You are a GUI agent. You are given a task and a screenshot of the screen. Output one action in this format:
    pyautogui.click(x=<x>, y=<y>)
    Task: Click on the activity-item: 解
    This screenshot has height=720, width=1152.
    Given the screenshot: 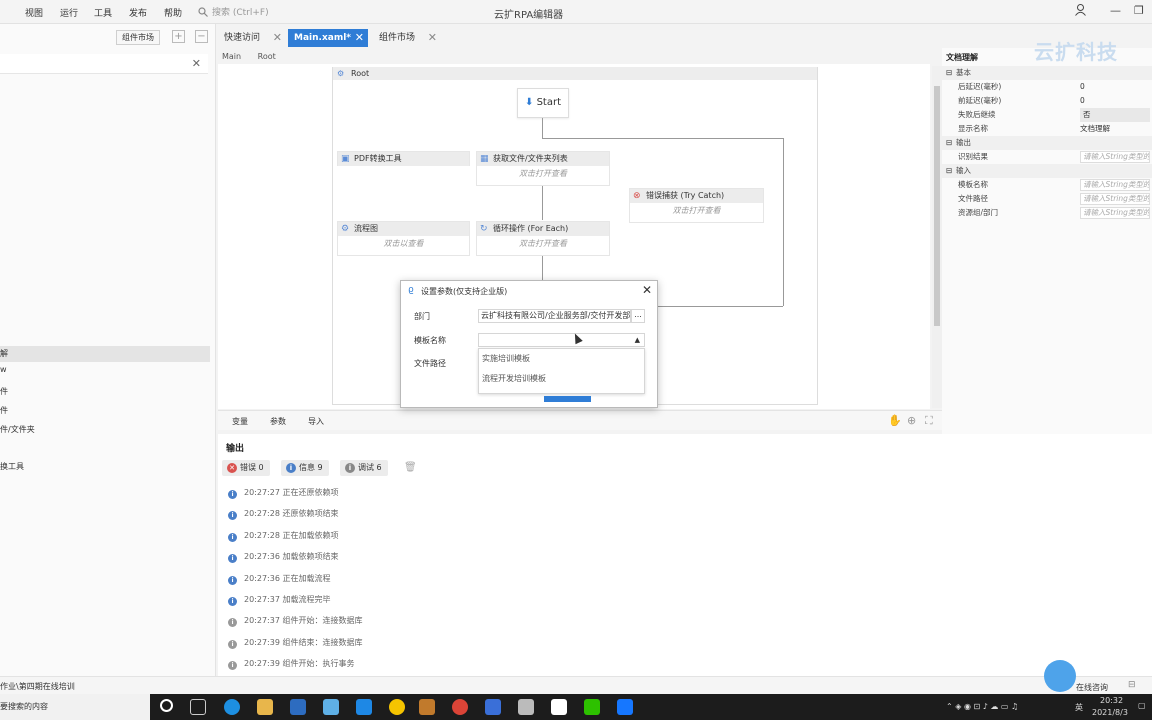 What is the action you would take?
    pyautogui.click(x=105, y=354)
    